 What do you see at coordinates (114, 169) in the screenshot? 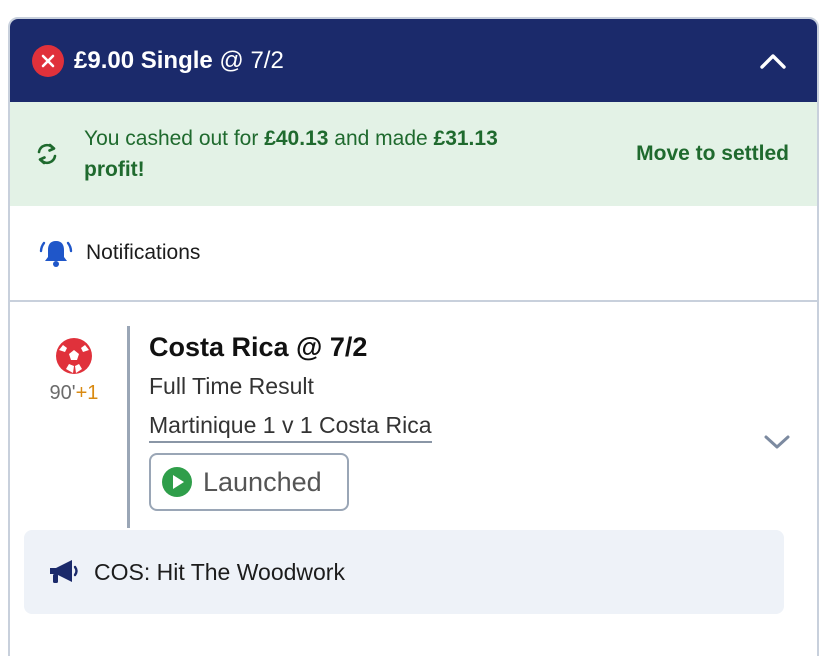
I see `cashout-suffix: profit!` at bounding box center [114, 169].